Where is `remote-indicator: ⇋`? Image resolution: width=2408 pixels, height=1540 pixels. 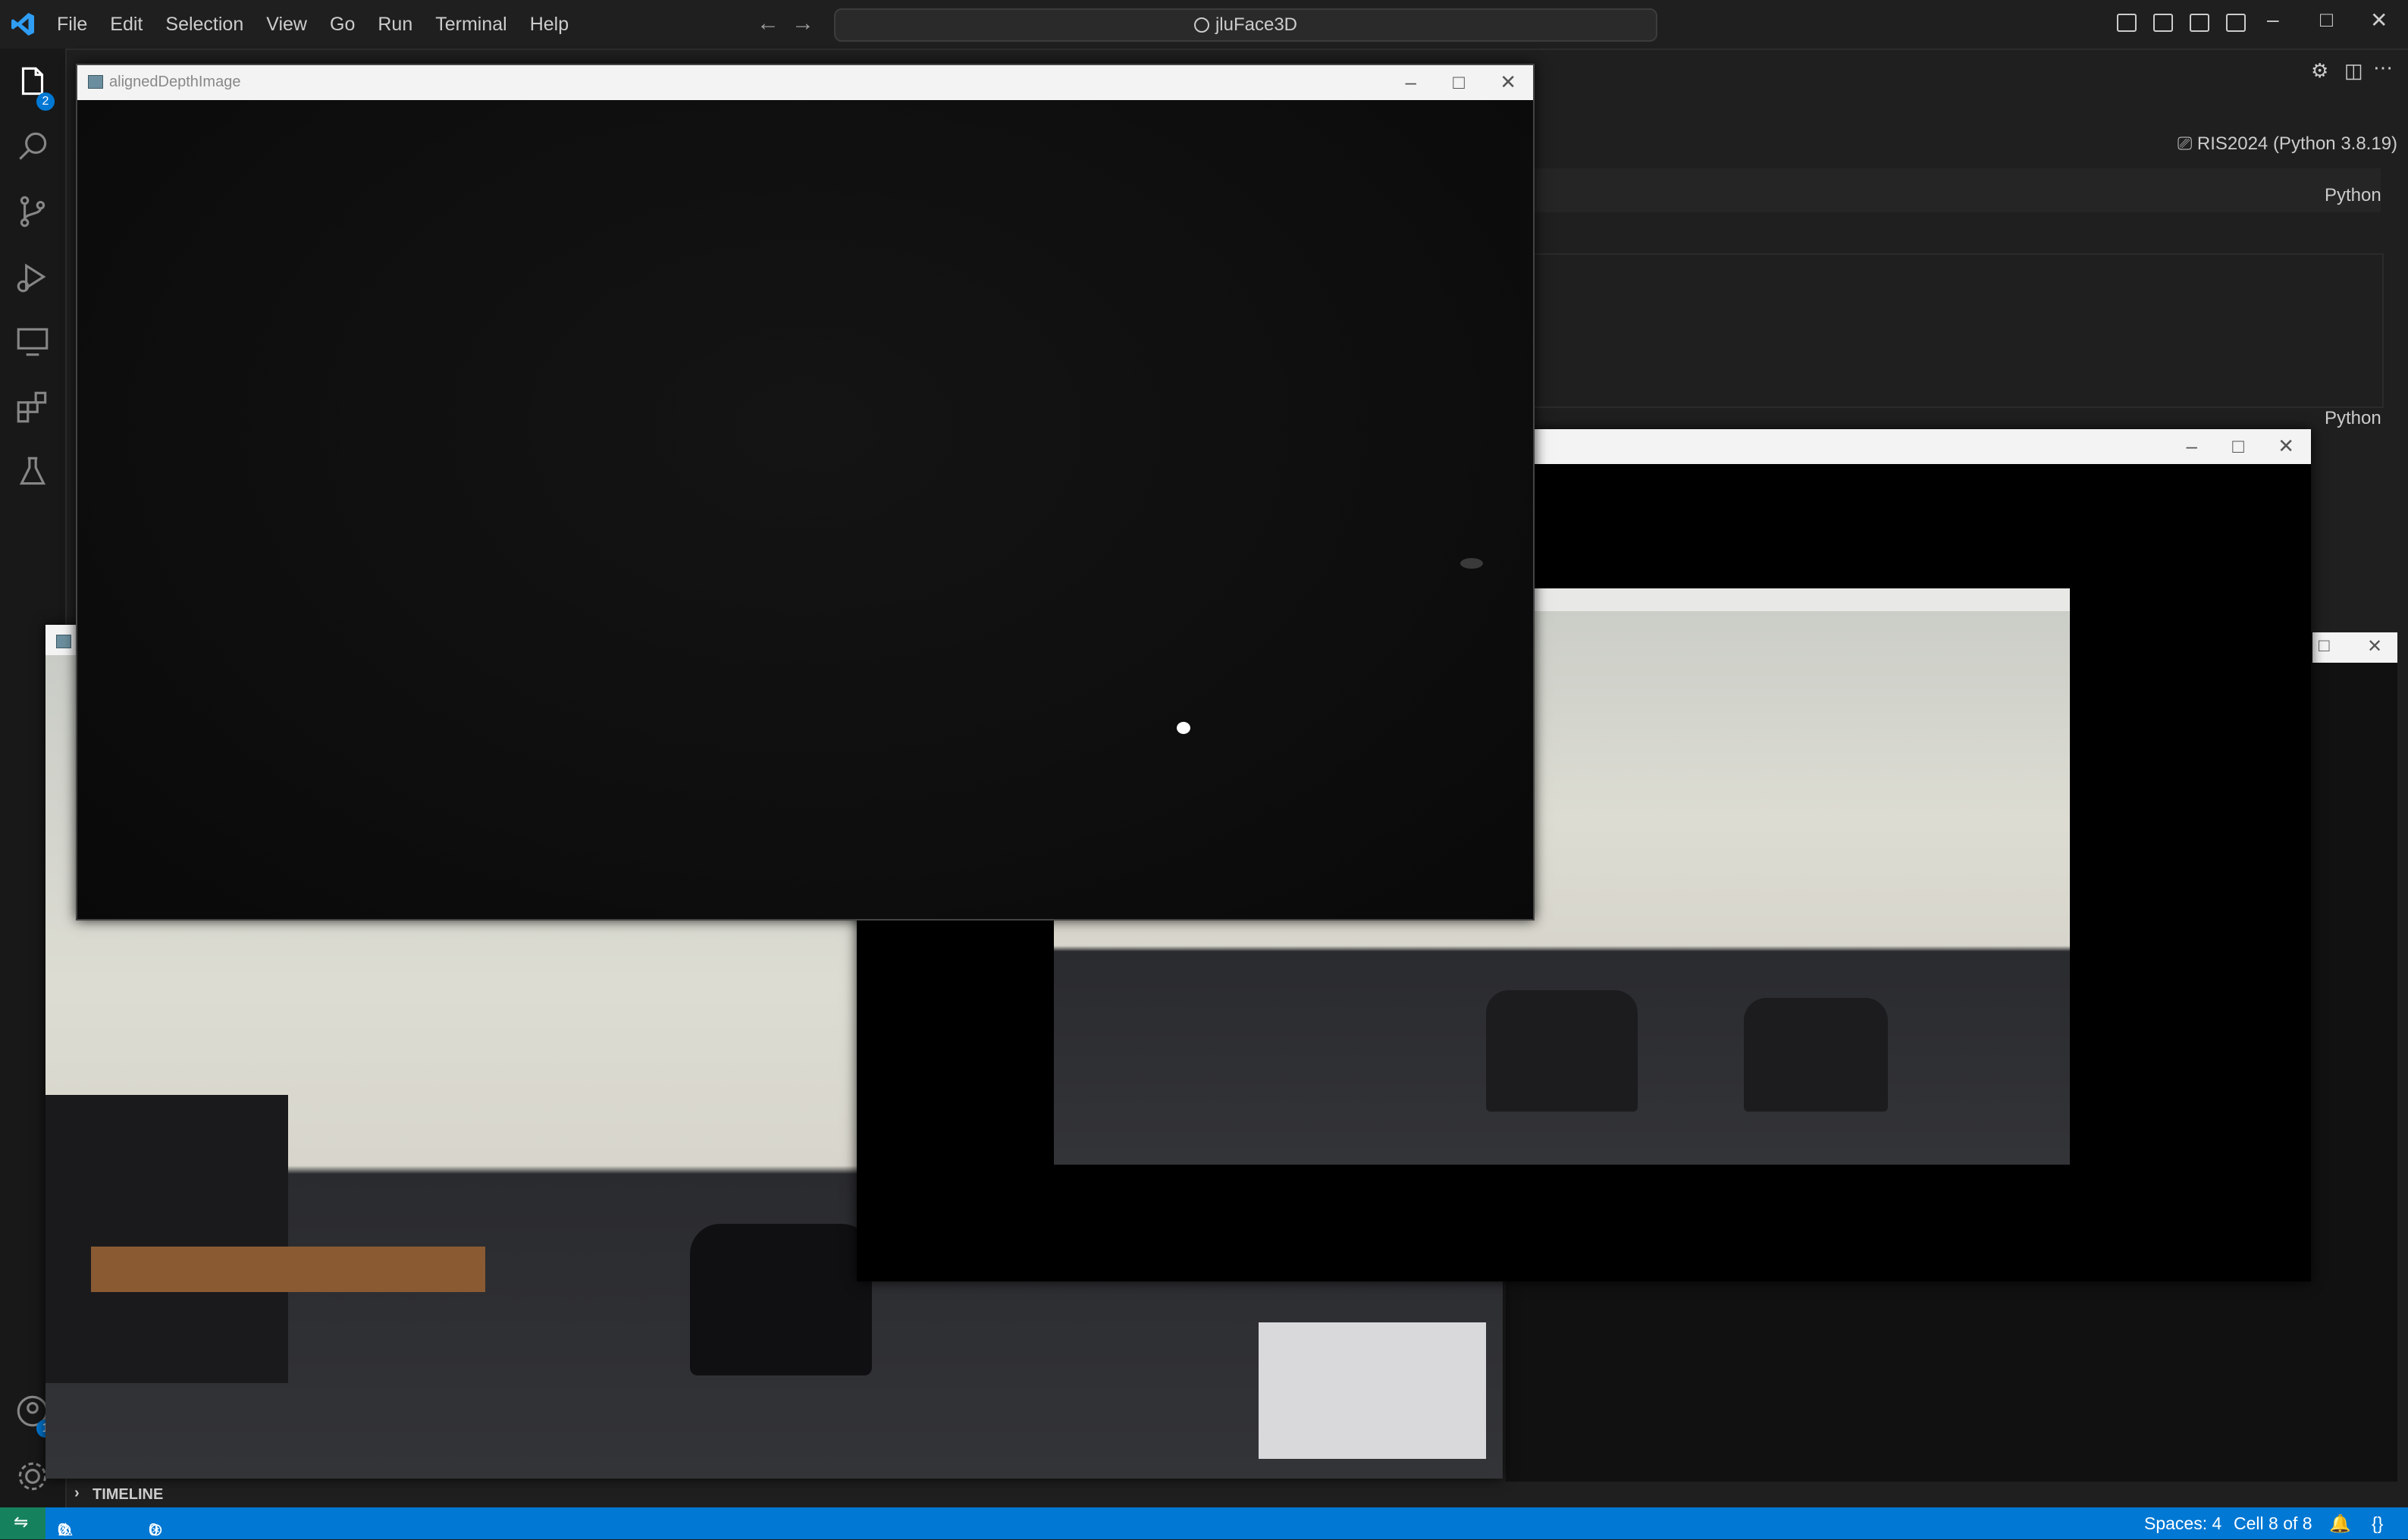
remote-indicator: ⇋ is located at coordinates (22, 1523).